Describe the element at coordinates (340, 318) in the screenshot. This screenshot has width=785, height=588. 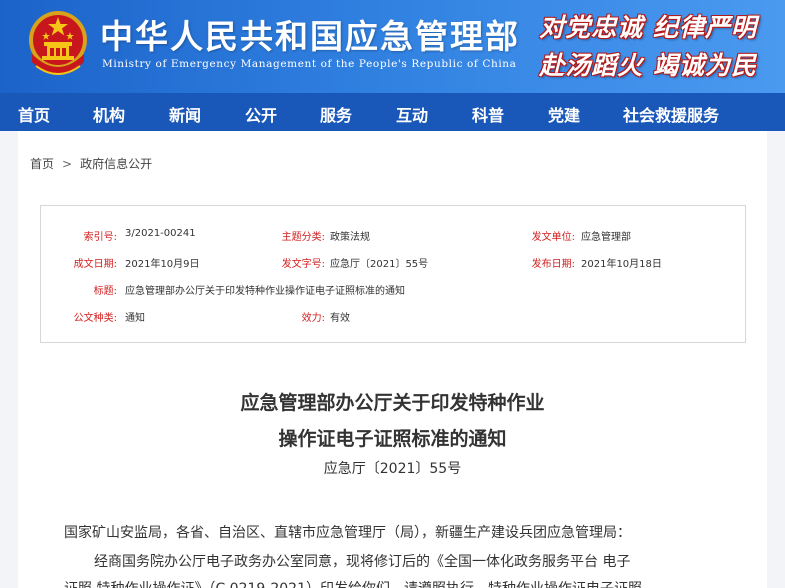
I see `validity-value: 有效` at that location.